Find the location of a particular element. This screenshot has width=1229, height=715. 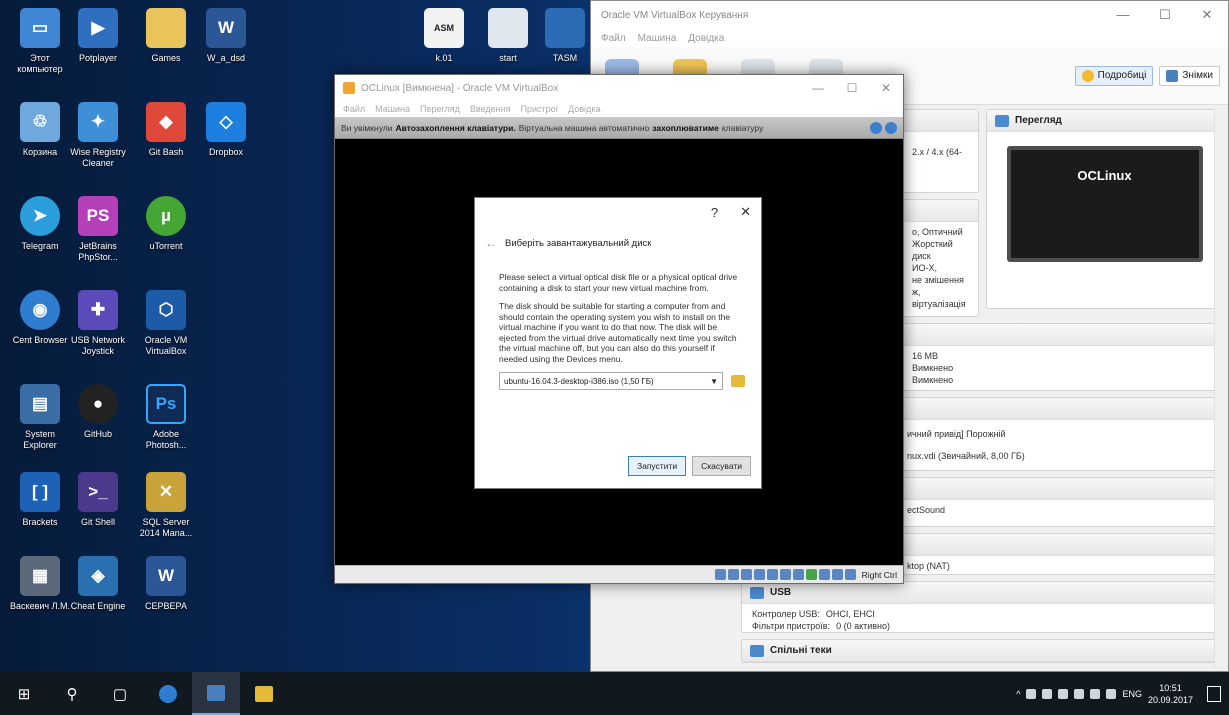

desktop-icon-telegram: ➤ Telegram is located at coordinates (40, 238).